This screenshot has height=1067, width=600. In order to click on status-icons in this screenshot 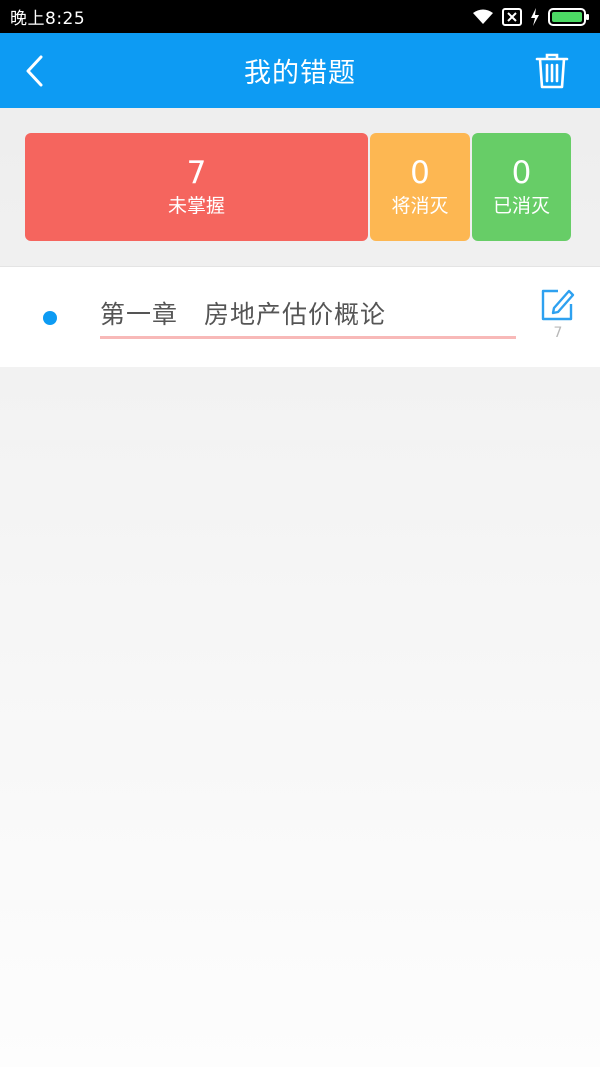, I will do `click(531, 17)`.